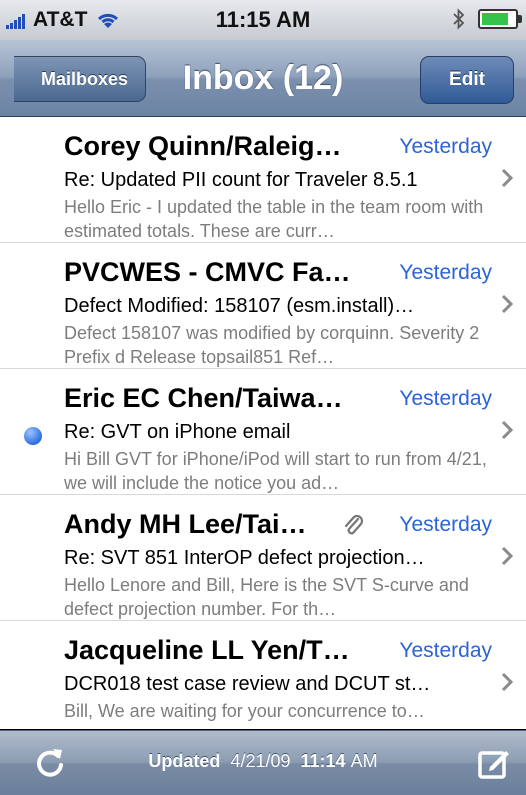 This screenshot has height=795, width=526. I want to click on edit-button: Edit, so click(467, 80).